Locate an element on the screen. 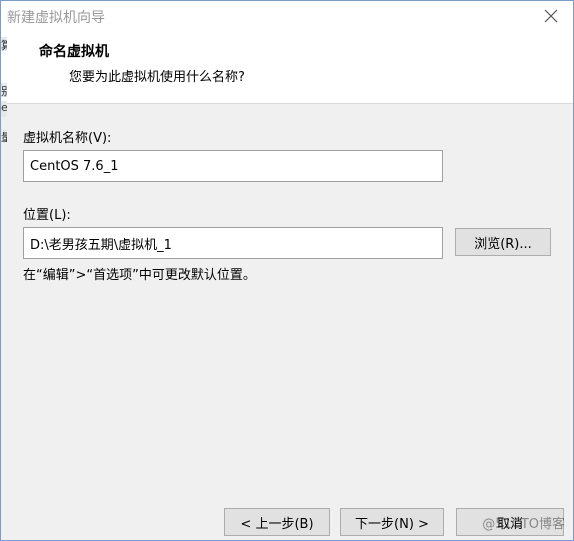  close-button is located at coordinates (551, 16).